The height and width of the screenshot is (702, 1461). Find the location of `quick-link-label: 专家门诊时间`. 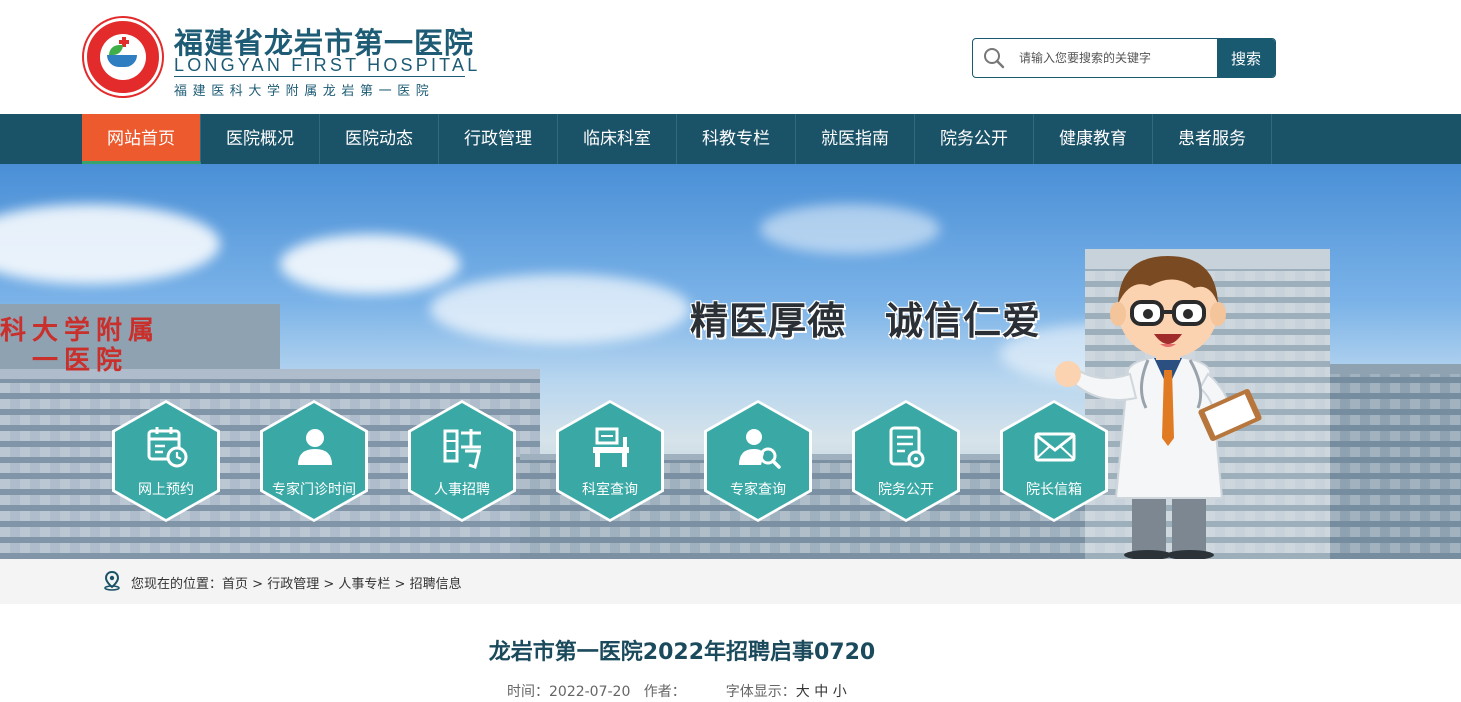

quick-link-label: 专家门诊时间 is located at coordinates (314, 490).